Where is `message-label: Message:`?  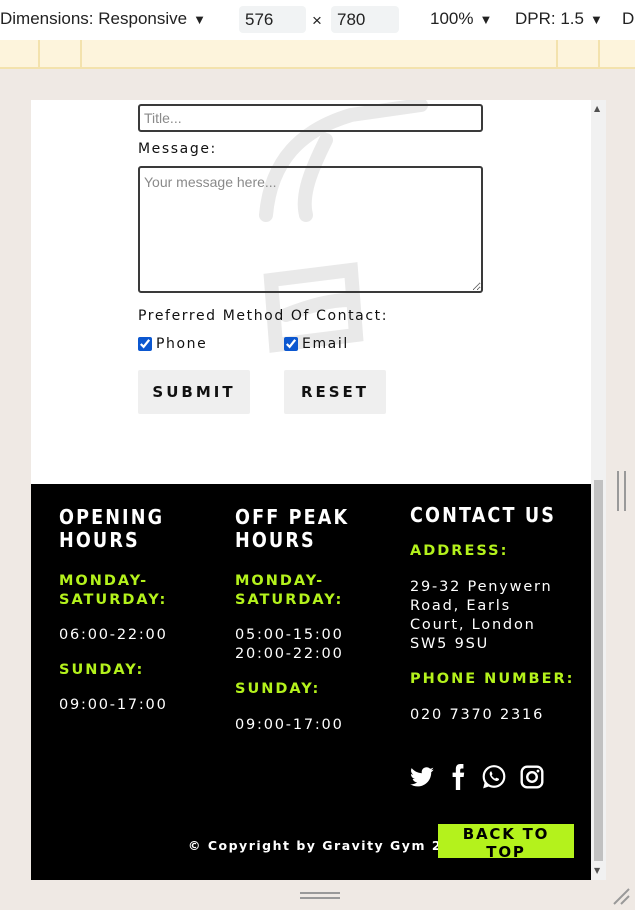
message-label: Message: is located at coordinates (177, 149).